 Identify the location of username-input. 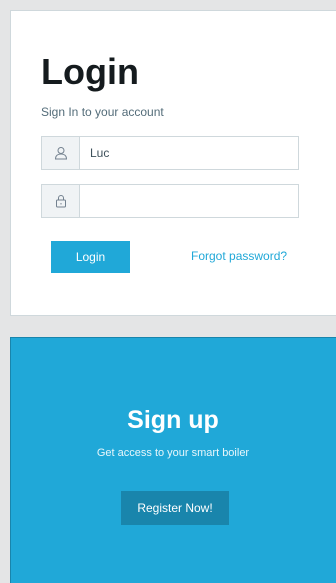
(189, 153).